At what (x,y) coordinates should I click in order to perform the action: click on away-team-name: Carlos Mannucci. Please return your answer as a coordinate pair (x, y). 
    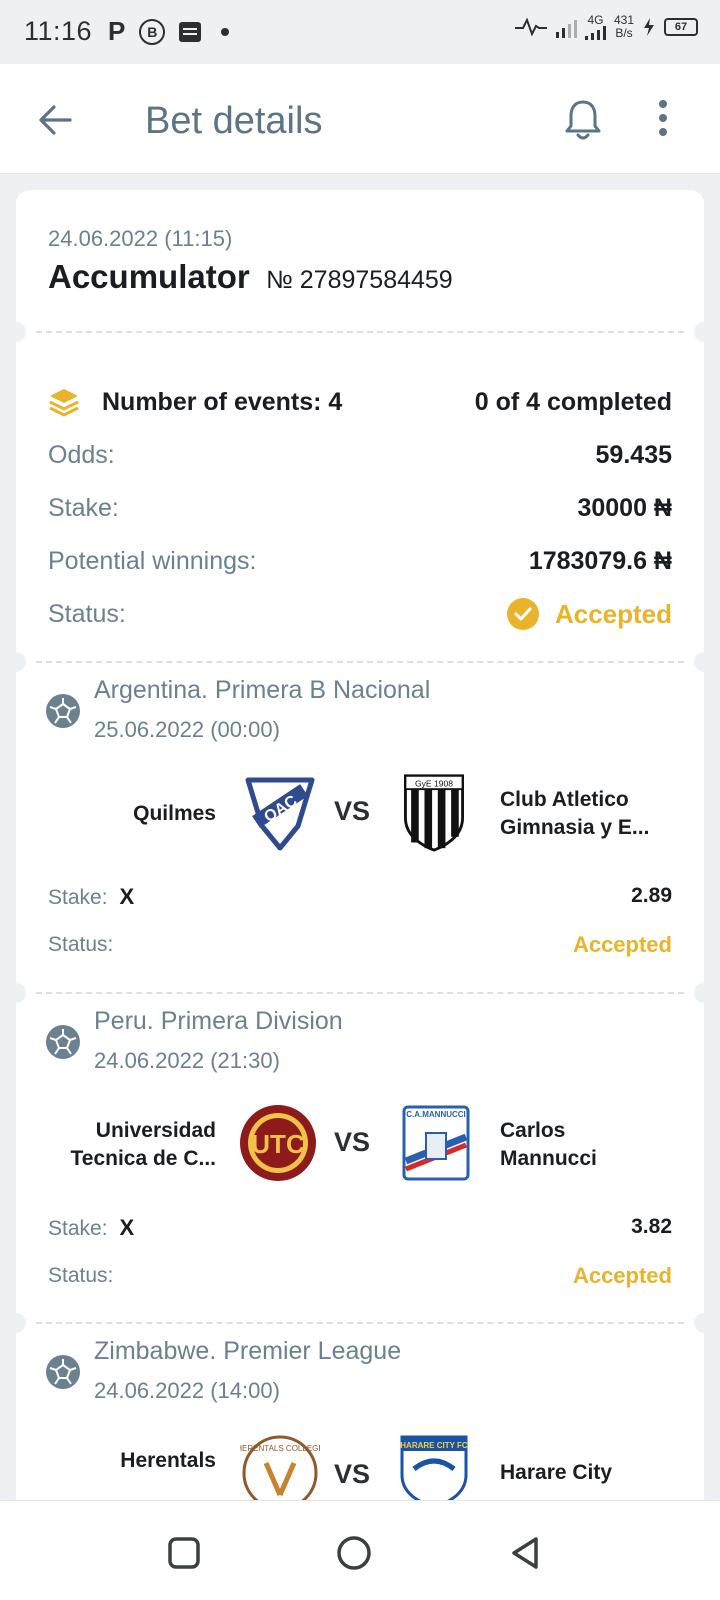
    Looking at the image, I should click on (548, 1145).